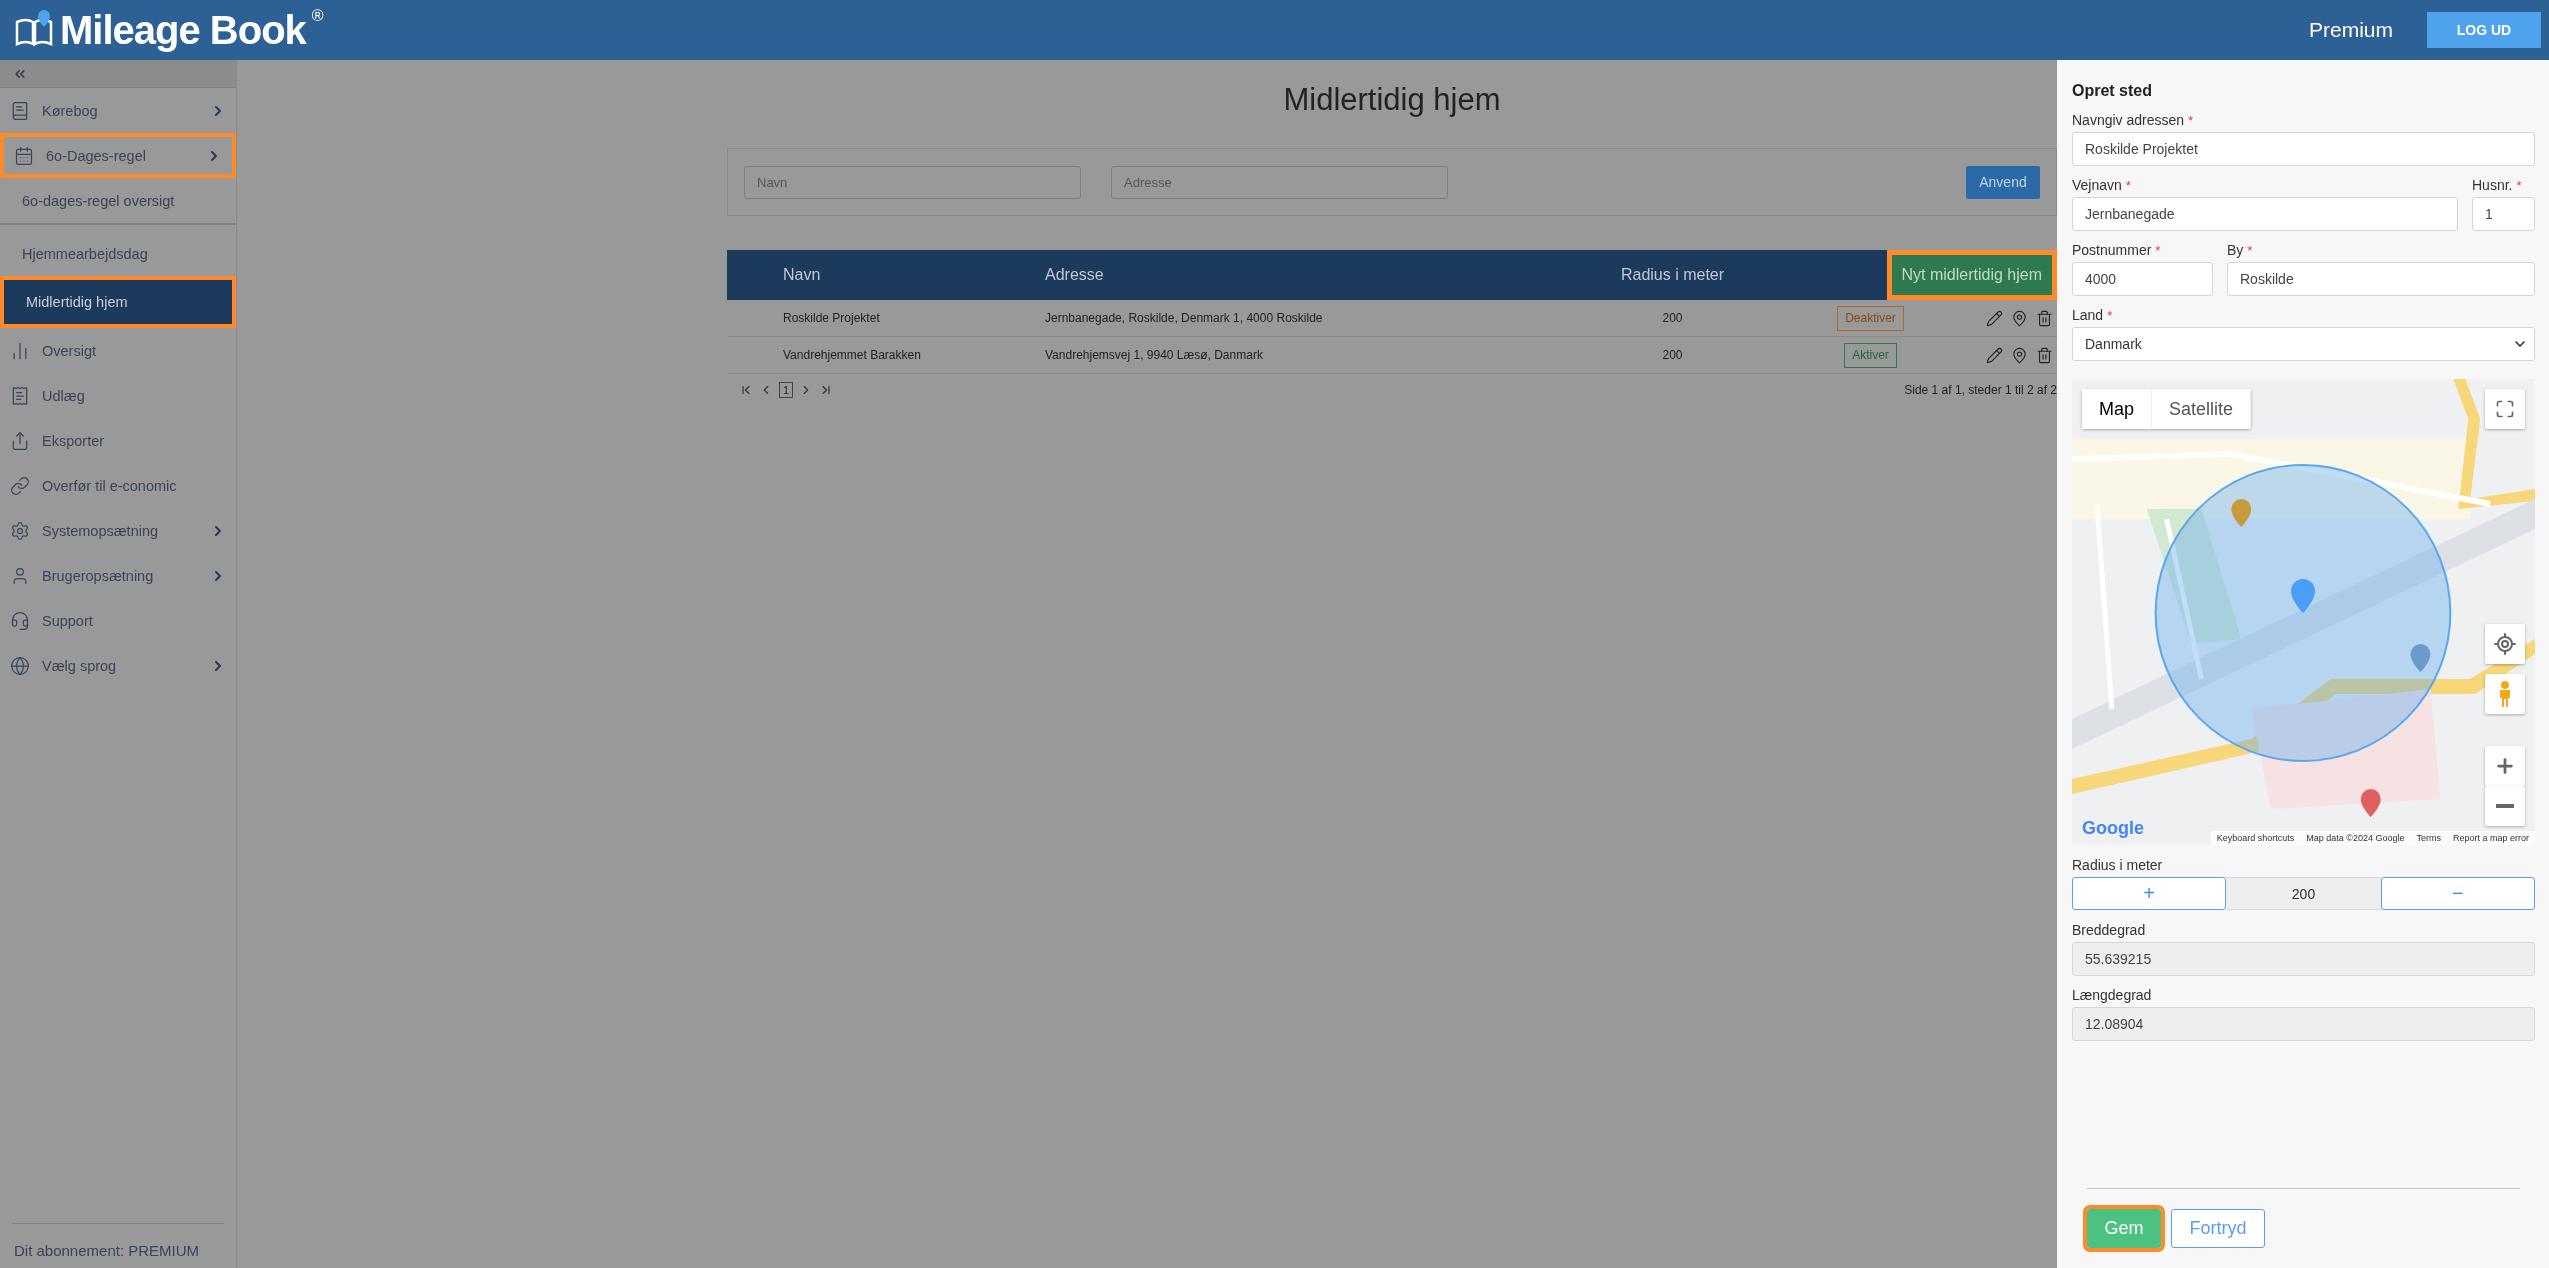  What do you see at coordinates (2218, 1228) in the screenshot?
I see `cancel-button: Fortryd` at bounding box center [2218, 1228].